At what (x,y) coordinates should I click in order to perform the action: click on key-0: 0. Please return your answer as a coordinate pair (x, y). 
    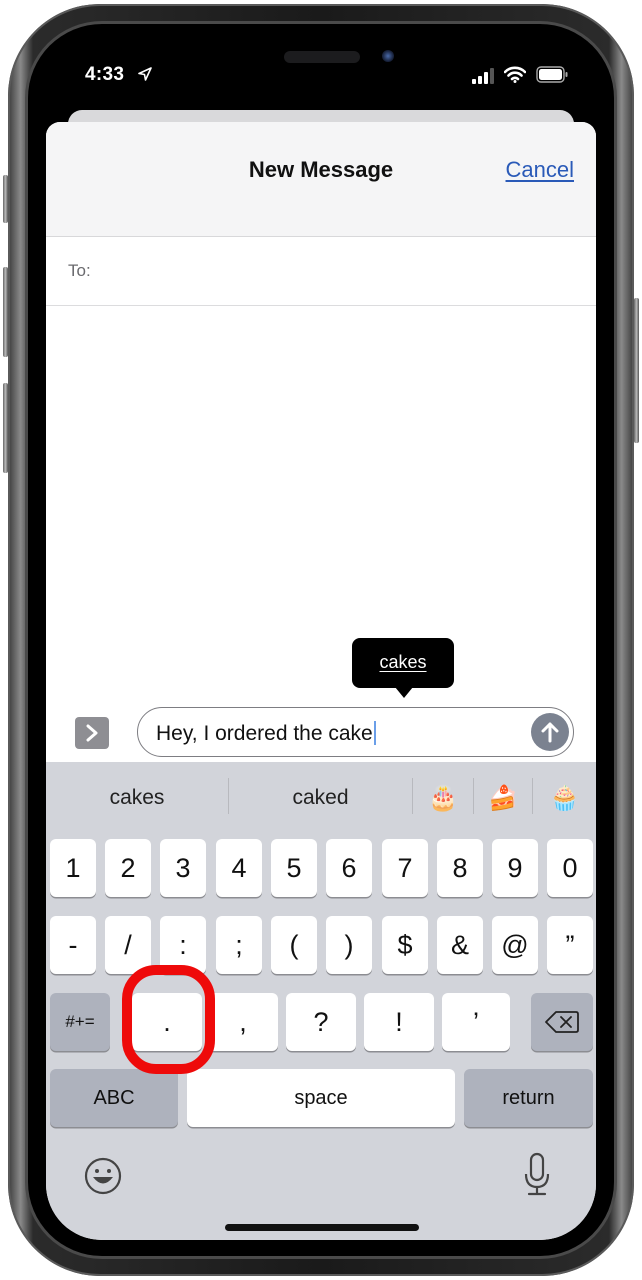
    Looking at the image, I should click on (570, 868).